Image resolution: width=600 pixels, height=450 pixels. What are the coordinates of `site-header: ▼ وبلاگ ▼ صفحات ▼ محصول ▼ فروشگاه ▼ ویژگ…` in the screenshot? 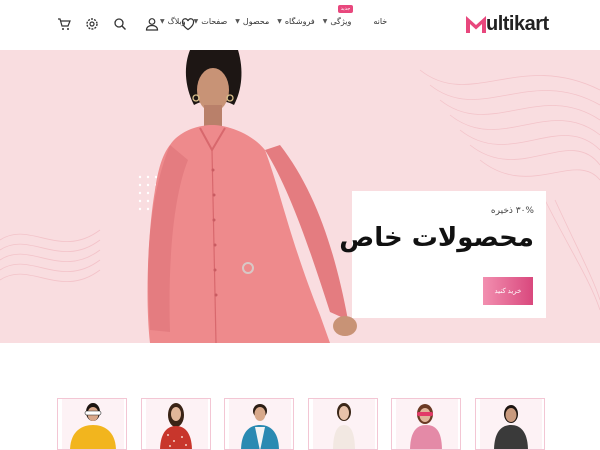 It's located at (300, 25).